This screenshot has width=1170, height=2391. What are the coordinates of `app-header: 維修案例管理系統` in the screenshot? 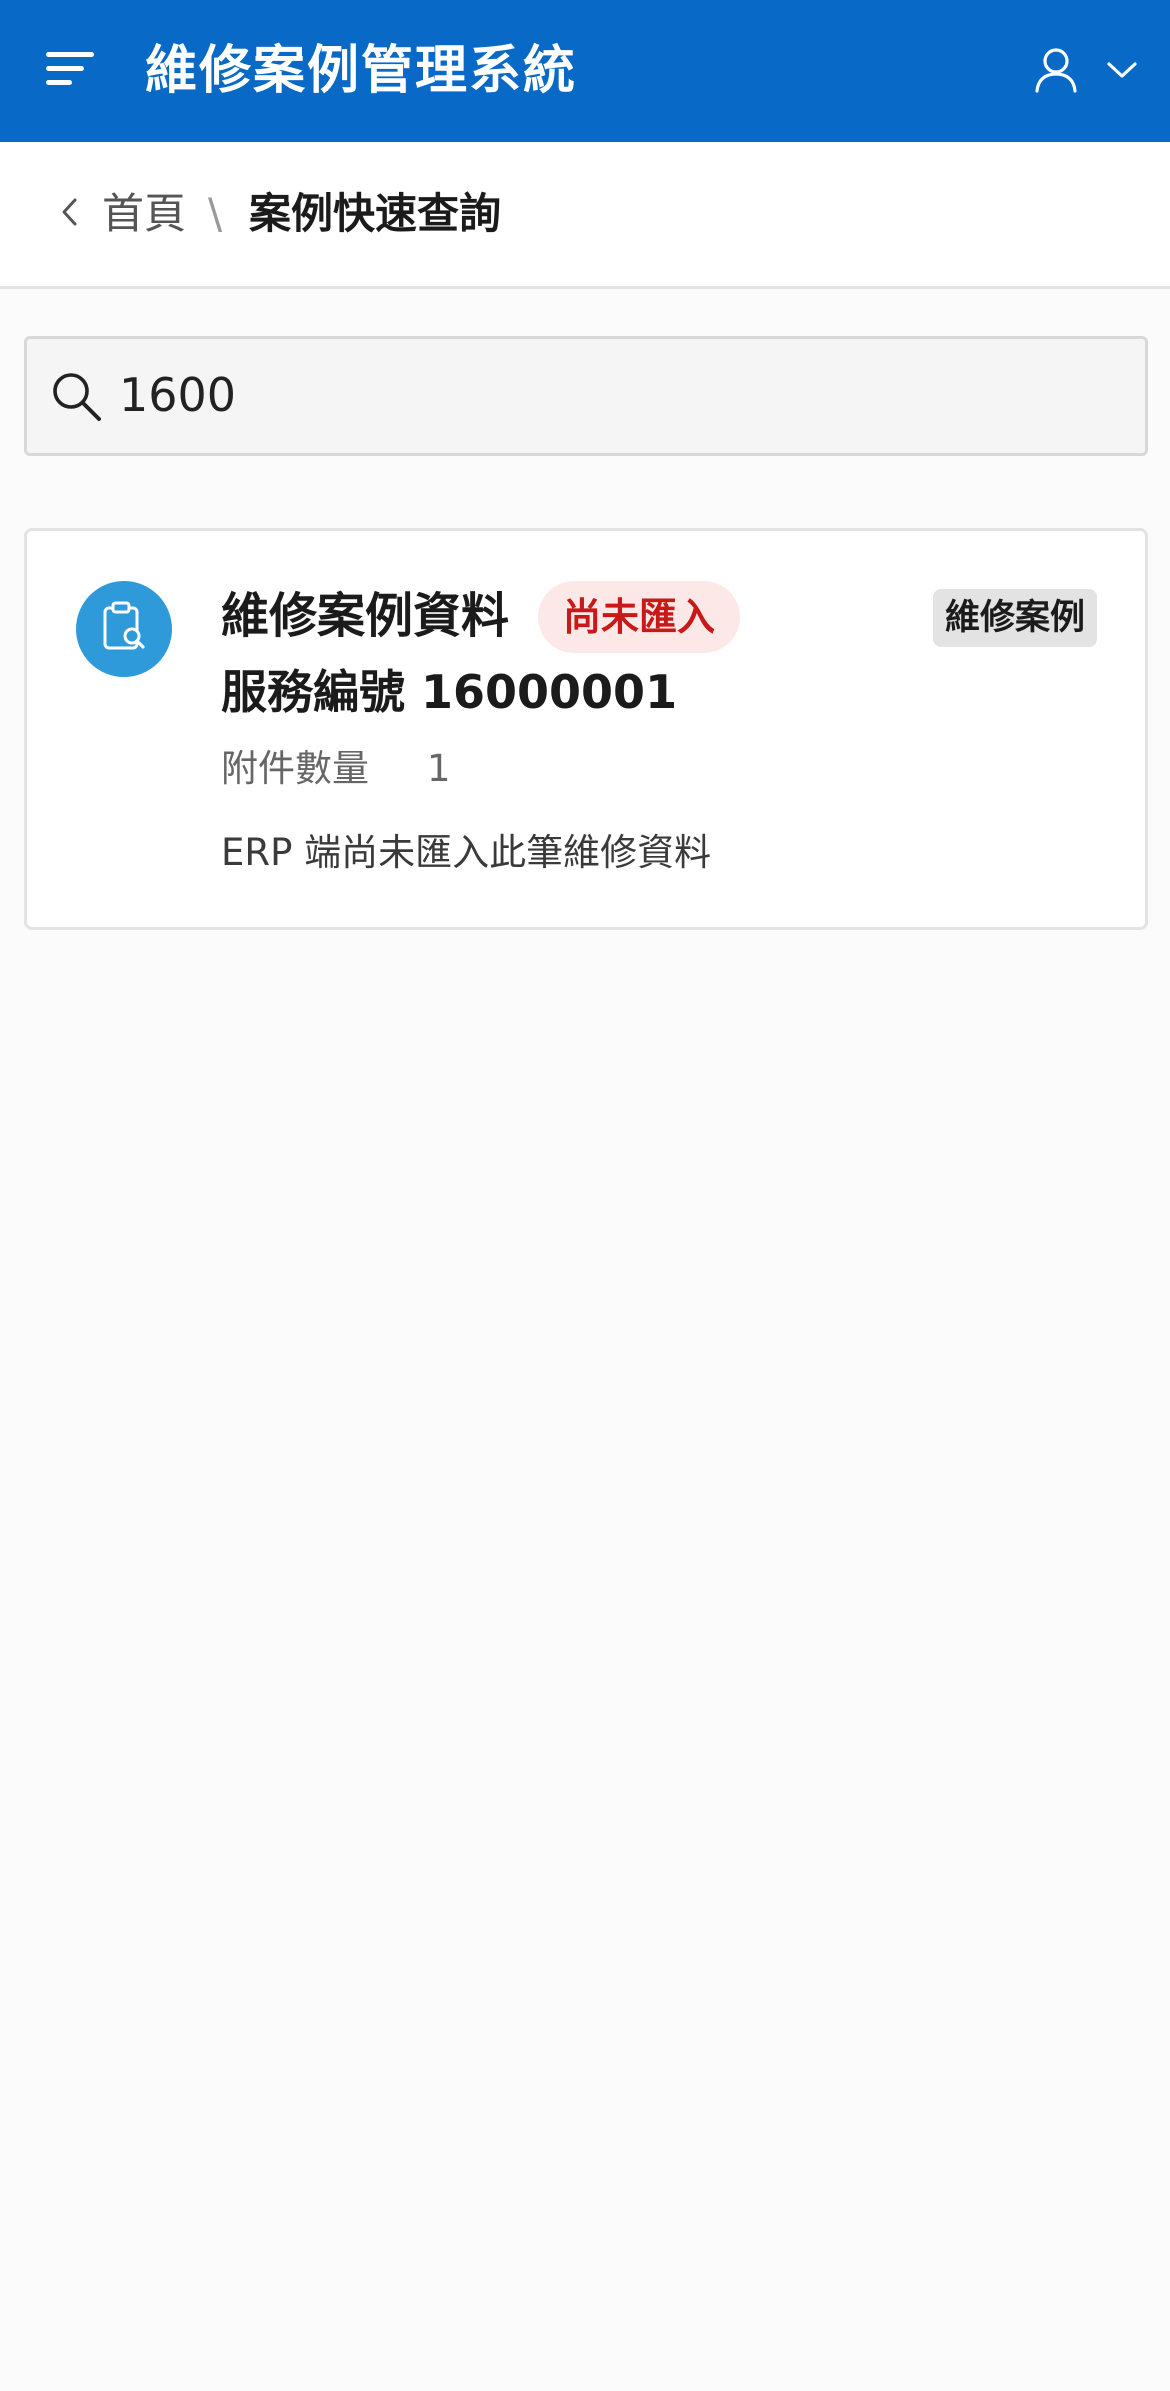 It's located at (585, 71).